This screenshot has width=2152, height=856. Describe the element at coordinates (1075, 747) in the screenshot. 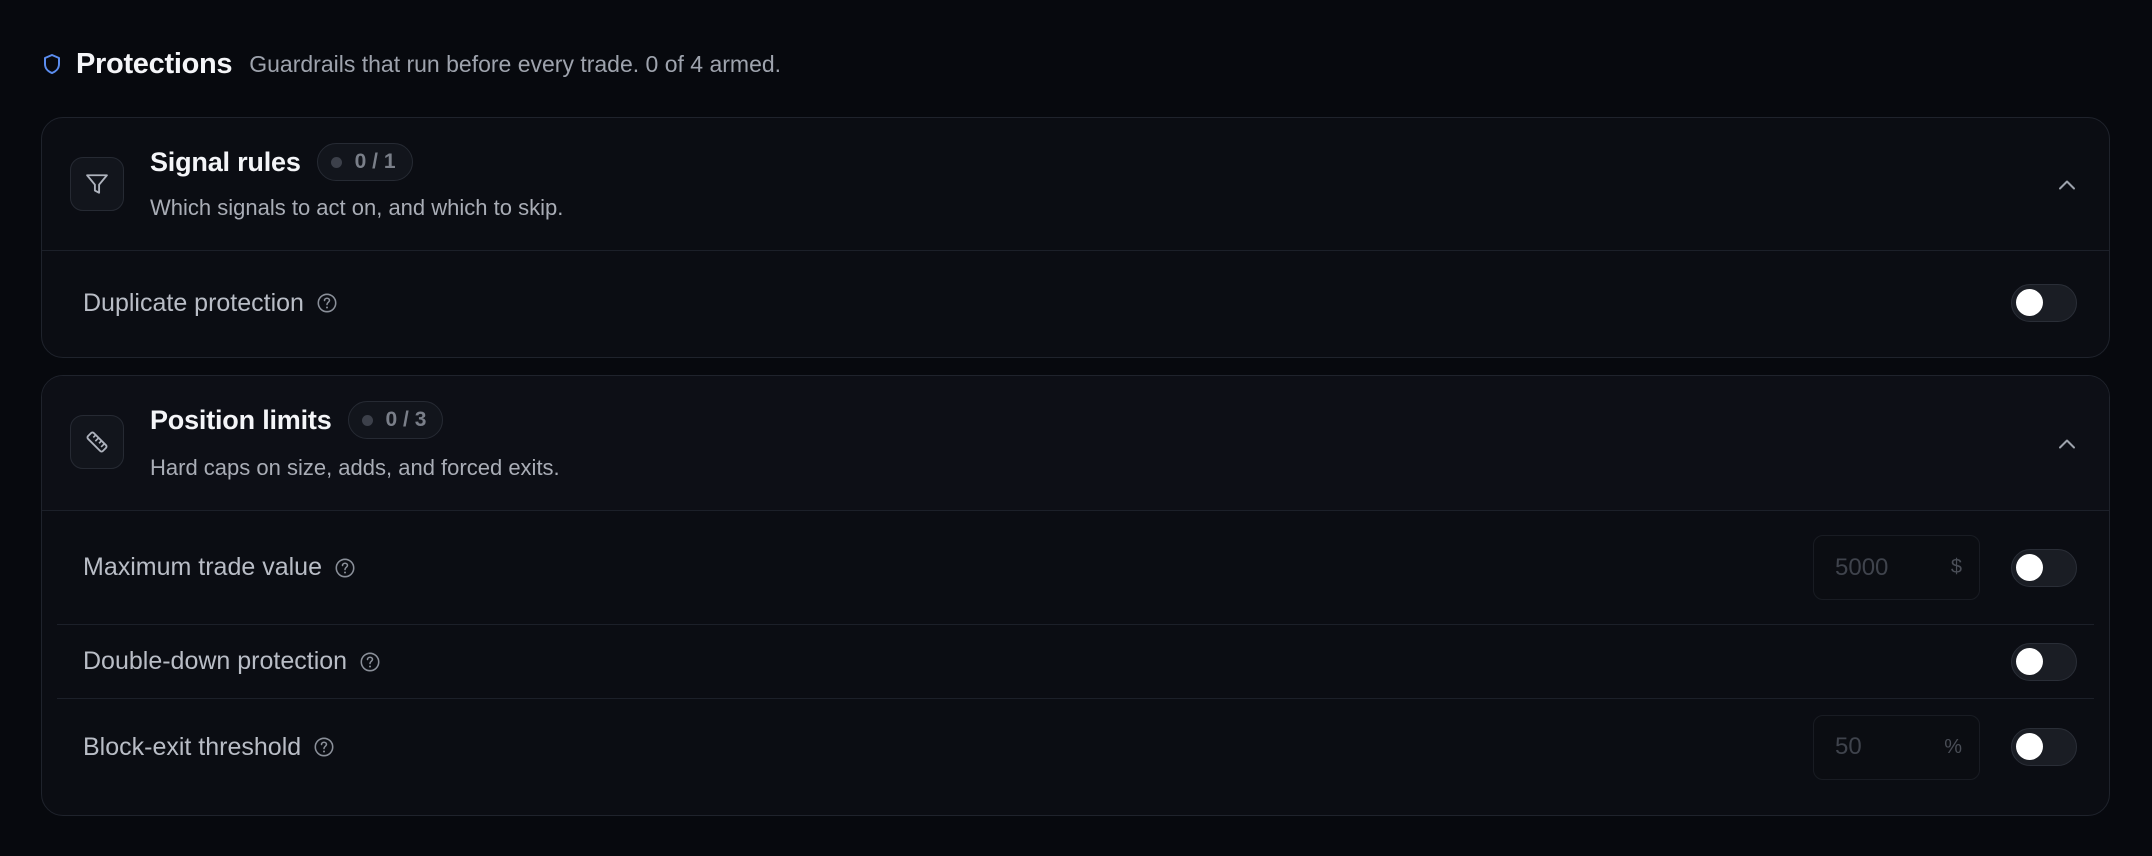

I see `rule-row-block-exit-threshold: Block-exit threshold 50 %` at that location.